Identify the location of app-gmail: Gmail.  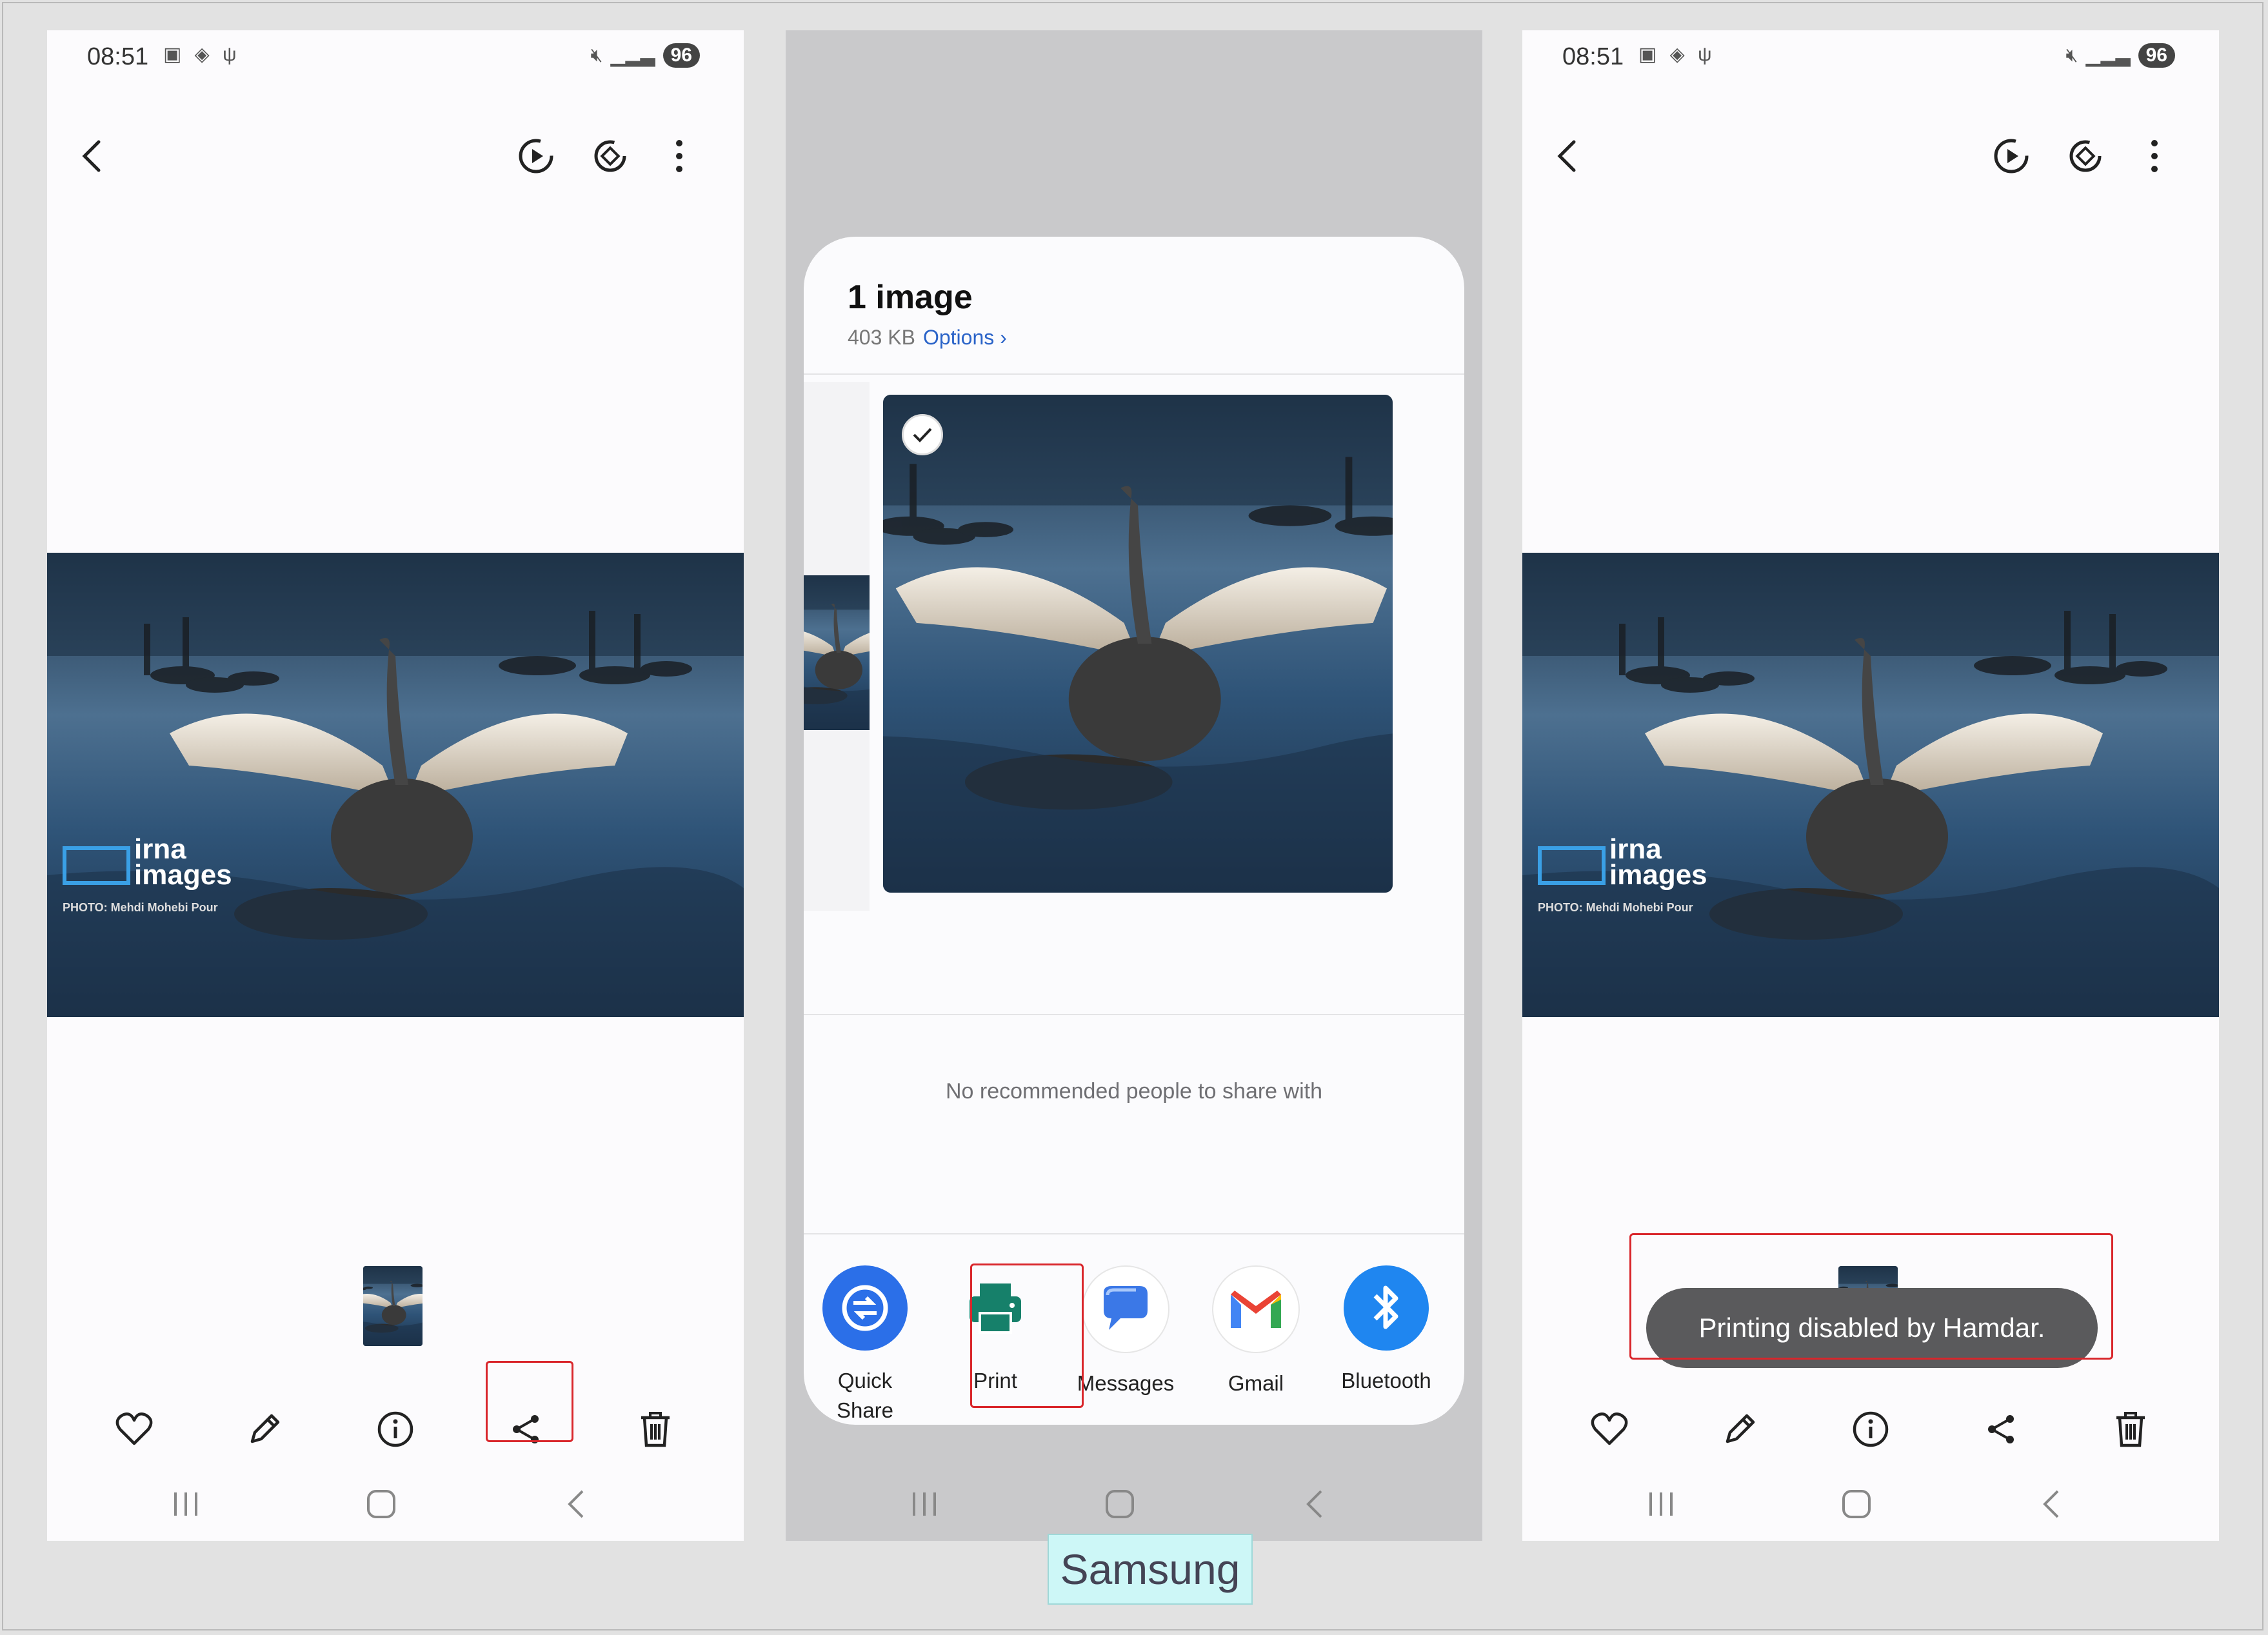
(1256, 1331).